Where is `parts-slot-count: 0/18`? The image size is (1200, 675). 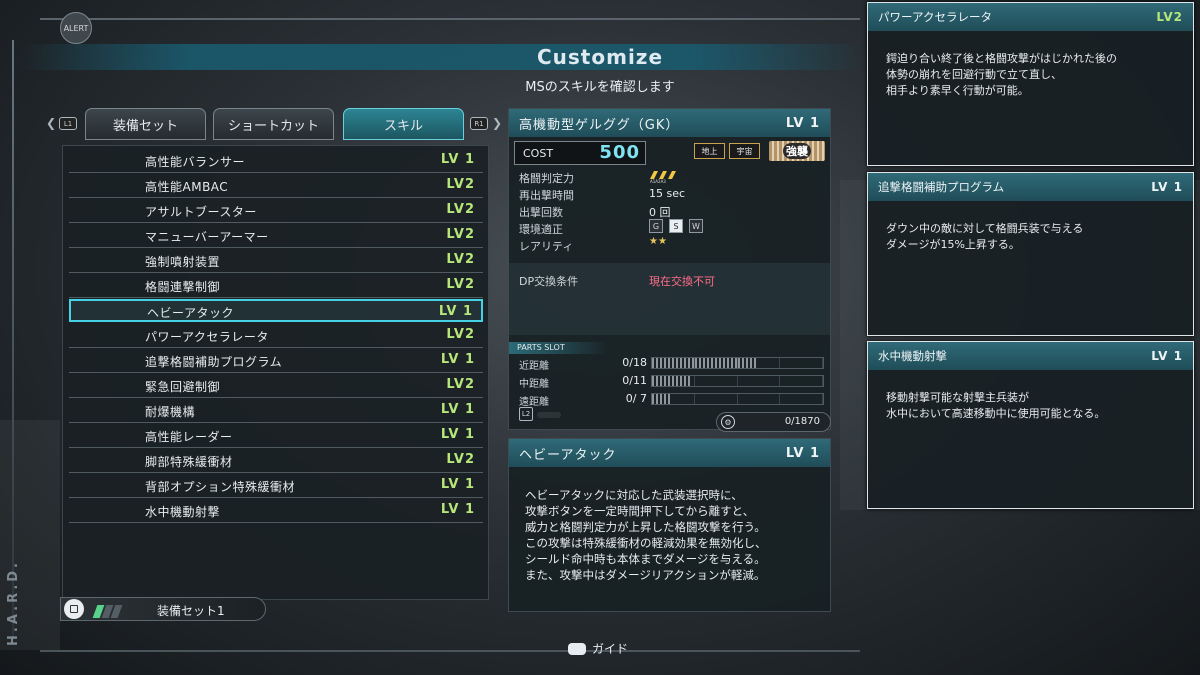 parts-slot-count: 0/18 is located at coordinates (634, 362).